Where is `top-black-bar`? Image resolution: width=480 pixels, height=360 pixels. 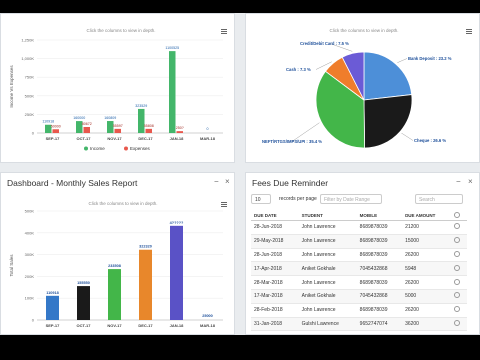
top-black-bar is located at coordinates (240, 6).